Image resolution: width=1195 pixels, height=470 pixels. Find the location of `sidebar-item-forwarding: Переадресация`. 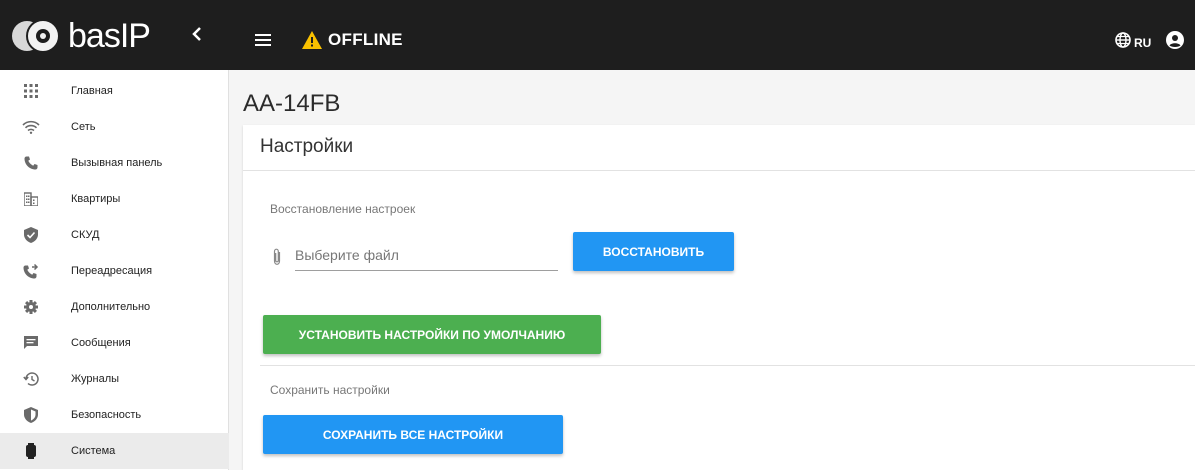

sidebar-item-forwarding: Переадресация is located at coordinates (114, 271).